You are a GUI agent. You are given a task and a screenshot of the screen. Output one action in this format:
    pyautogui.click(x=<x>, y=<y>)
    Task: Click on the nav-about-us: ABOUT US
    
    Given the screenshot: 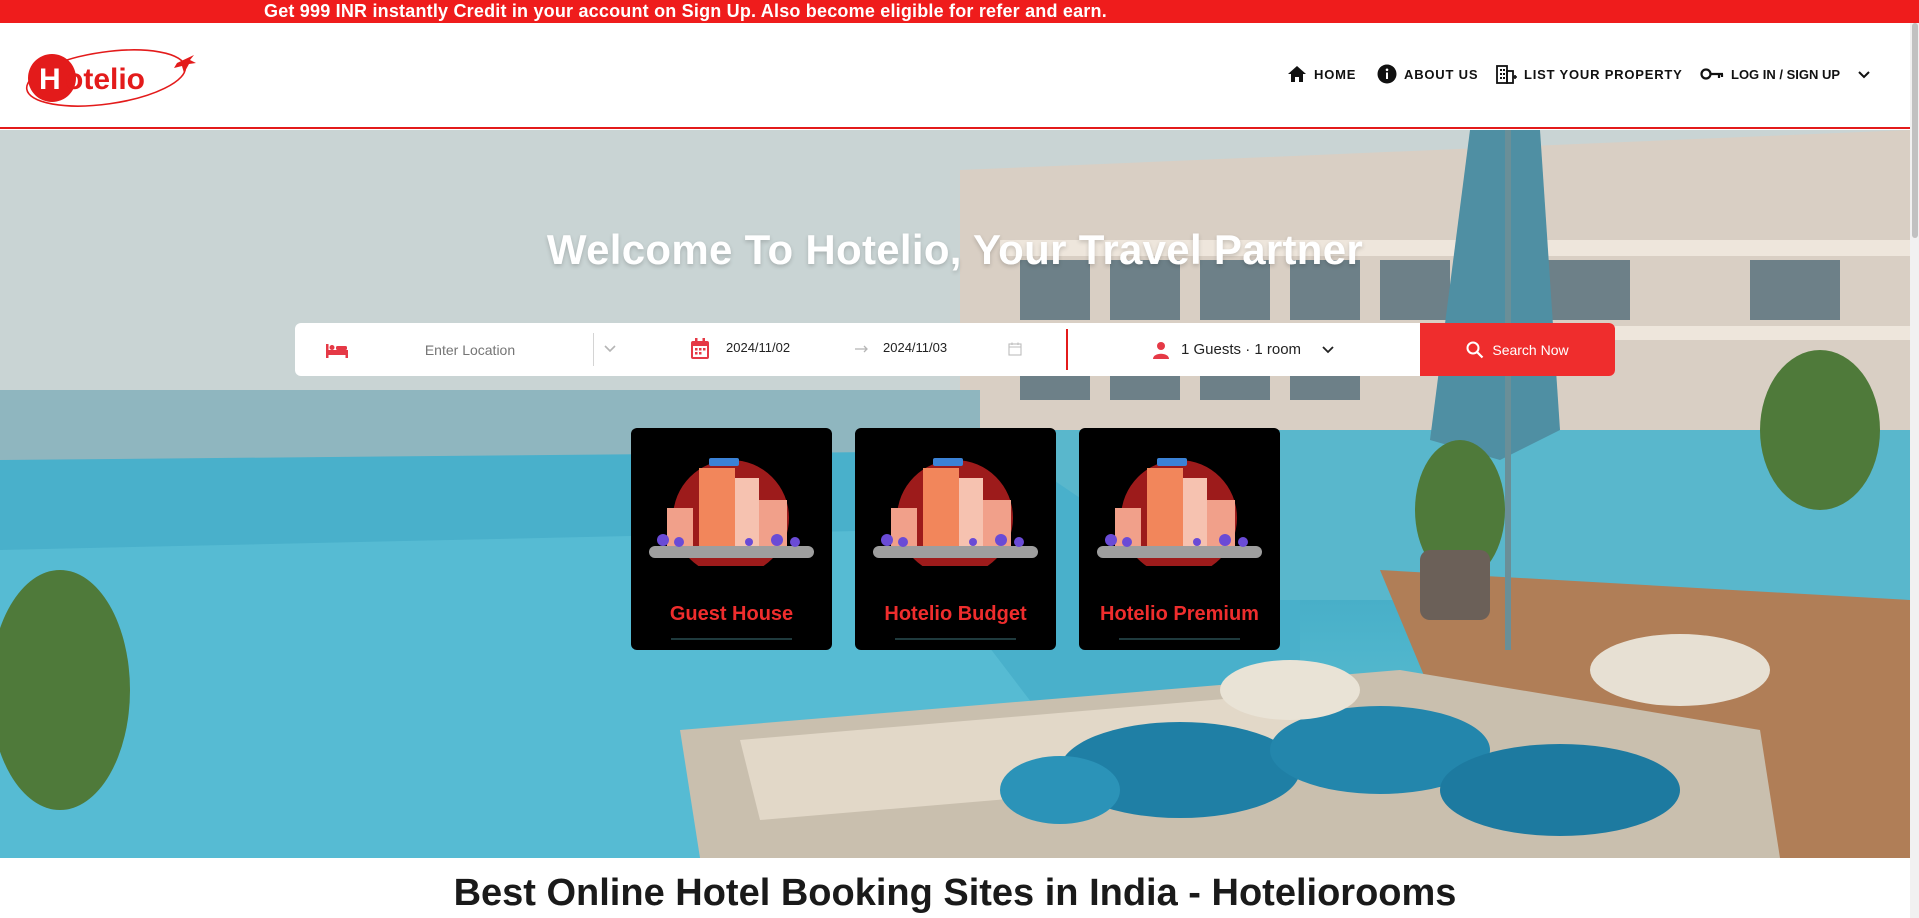 What is the action you would take?
    pyautogui.click(x=1427, y=74)
    